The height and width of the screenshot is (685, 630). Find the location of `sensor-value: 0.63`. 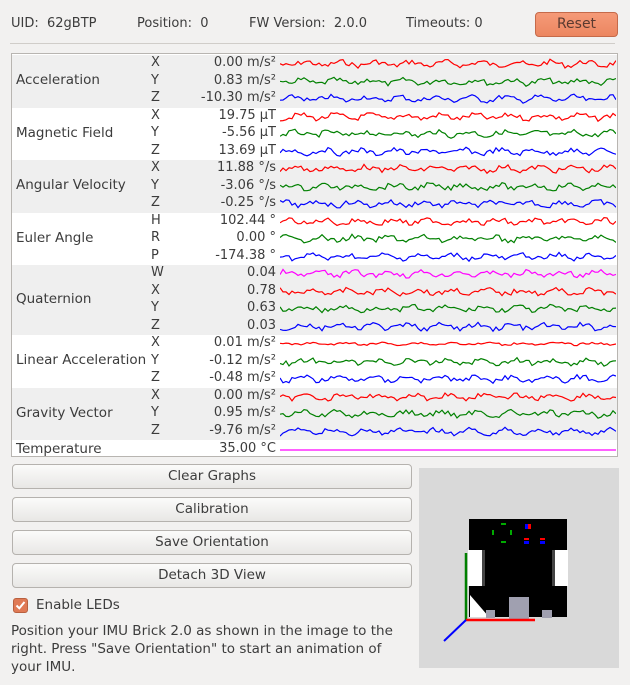

sensor-value: 0.63 is located at coordinates (261, 307).